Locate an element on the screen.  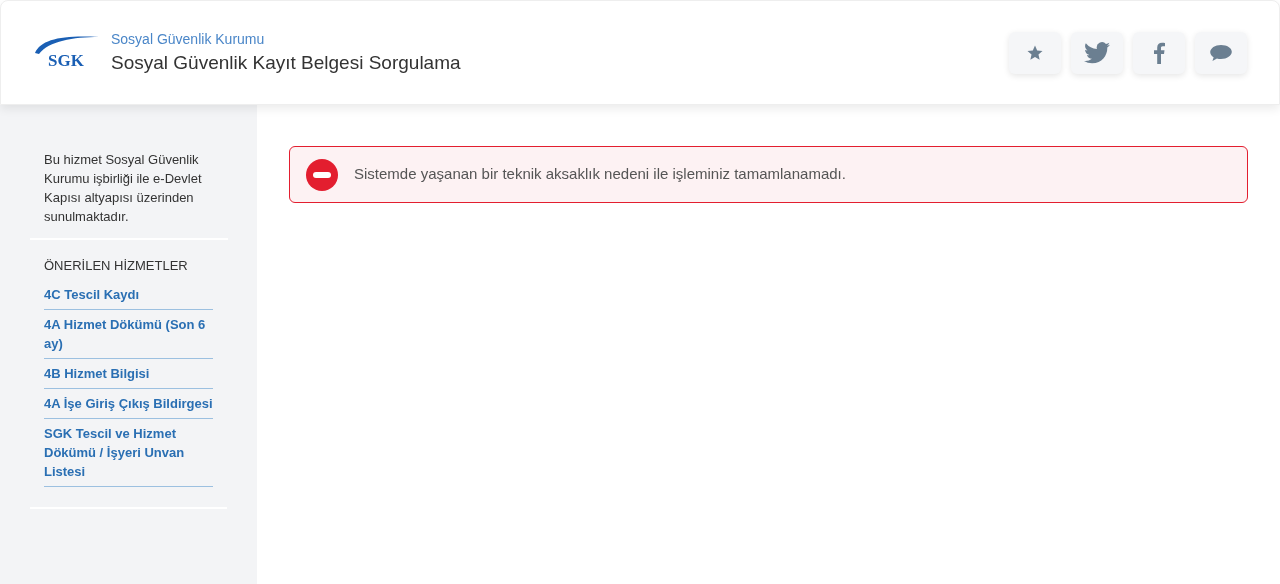
service-link: 4A İşe Giriş Çıkış Bildirgesi is located at coordinates (128, 403).